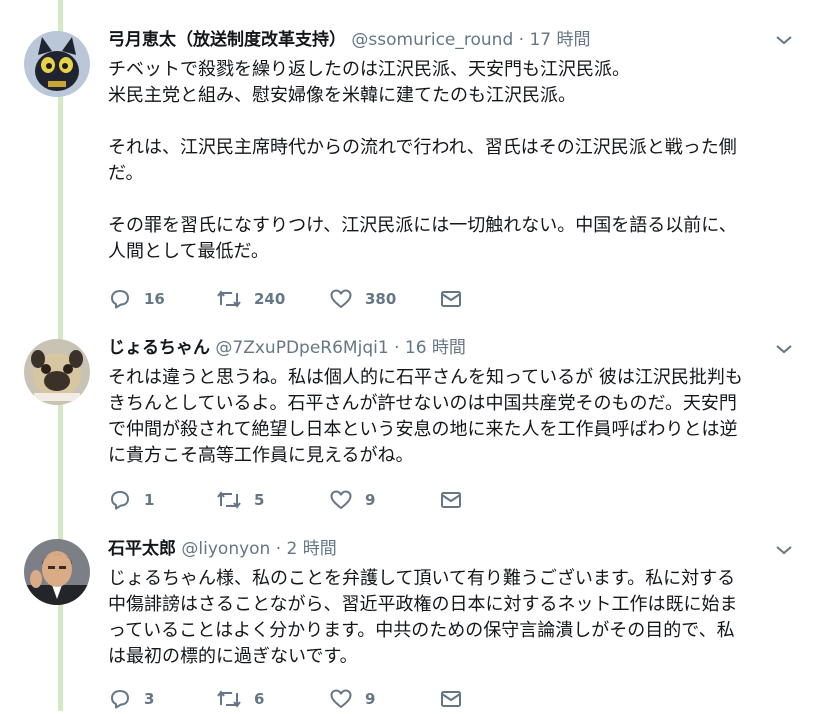 This screenshot has height=714, width=831. Describe the element at coordinates (435, 348) in the screenshot. I see `timestamp: 16 時間` at that location.